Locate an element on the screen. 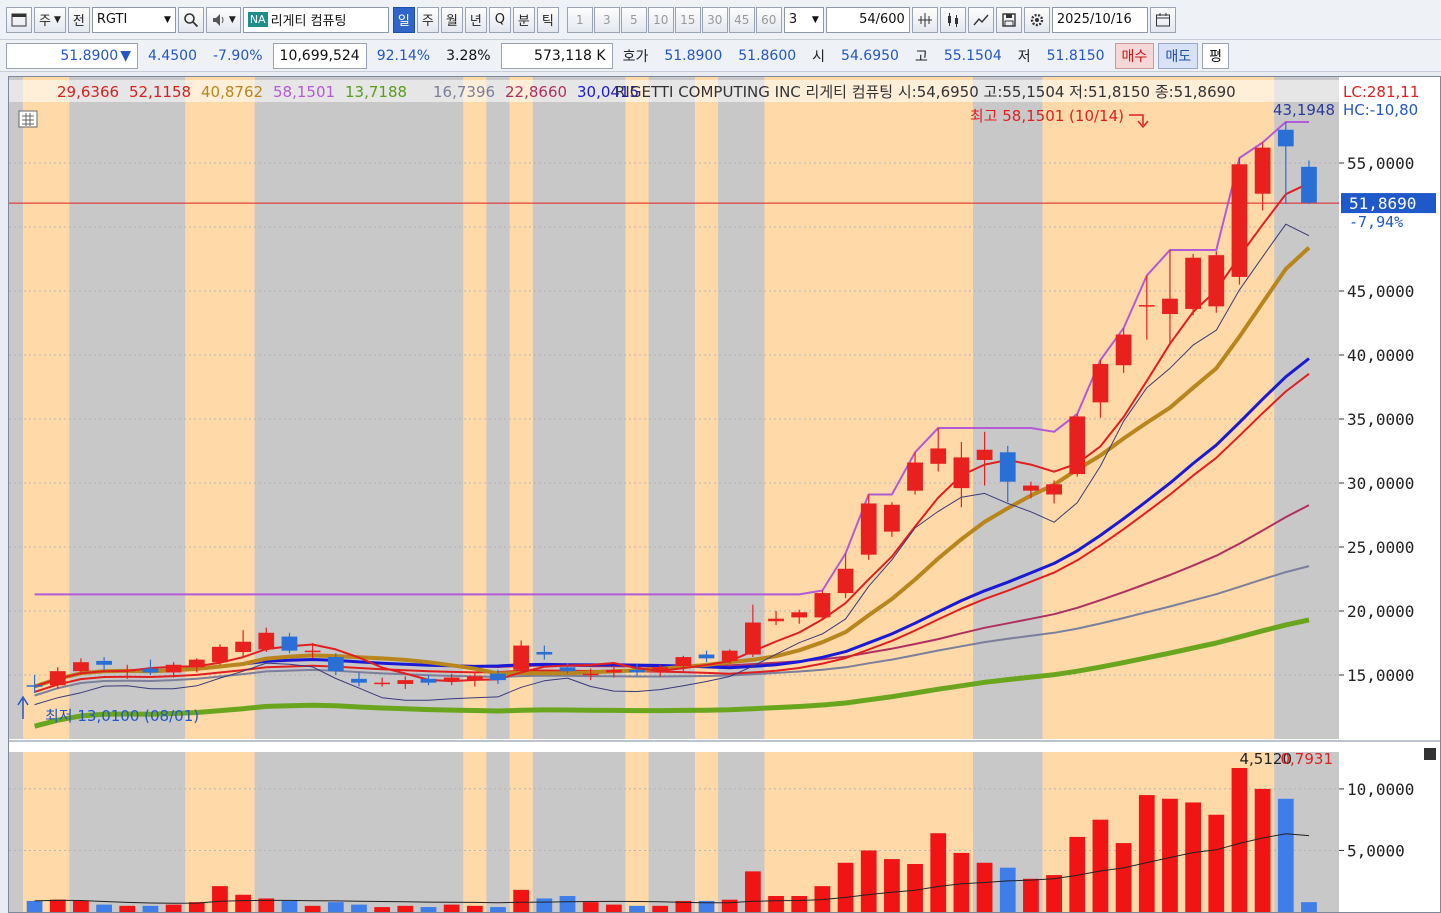 This screenshot has height=913, width=1441. minute-button: 1 is located at coordinates (579, 19).